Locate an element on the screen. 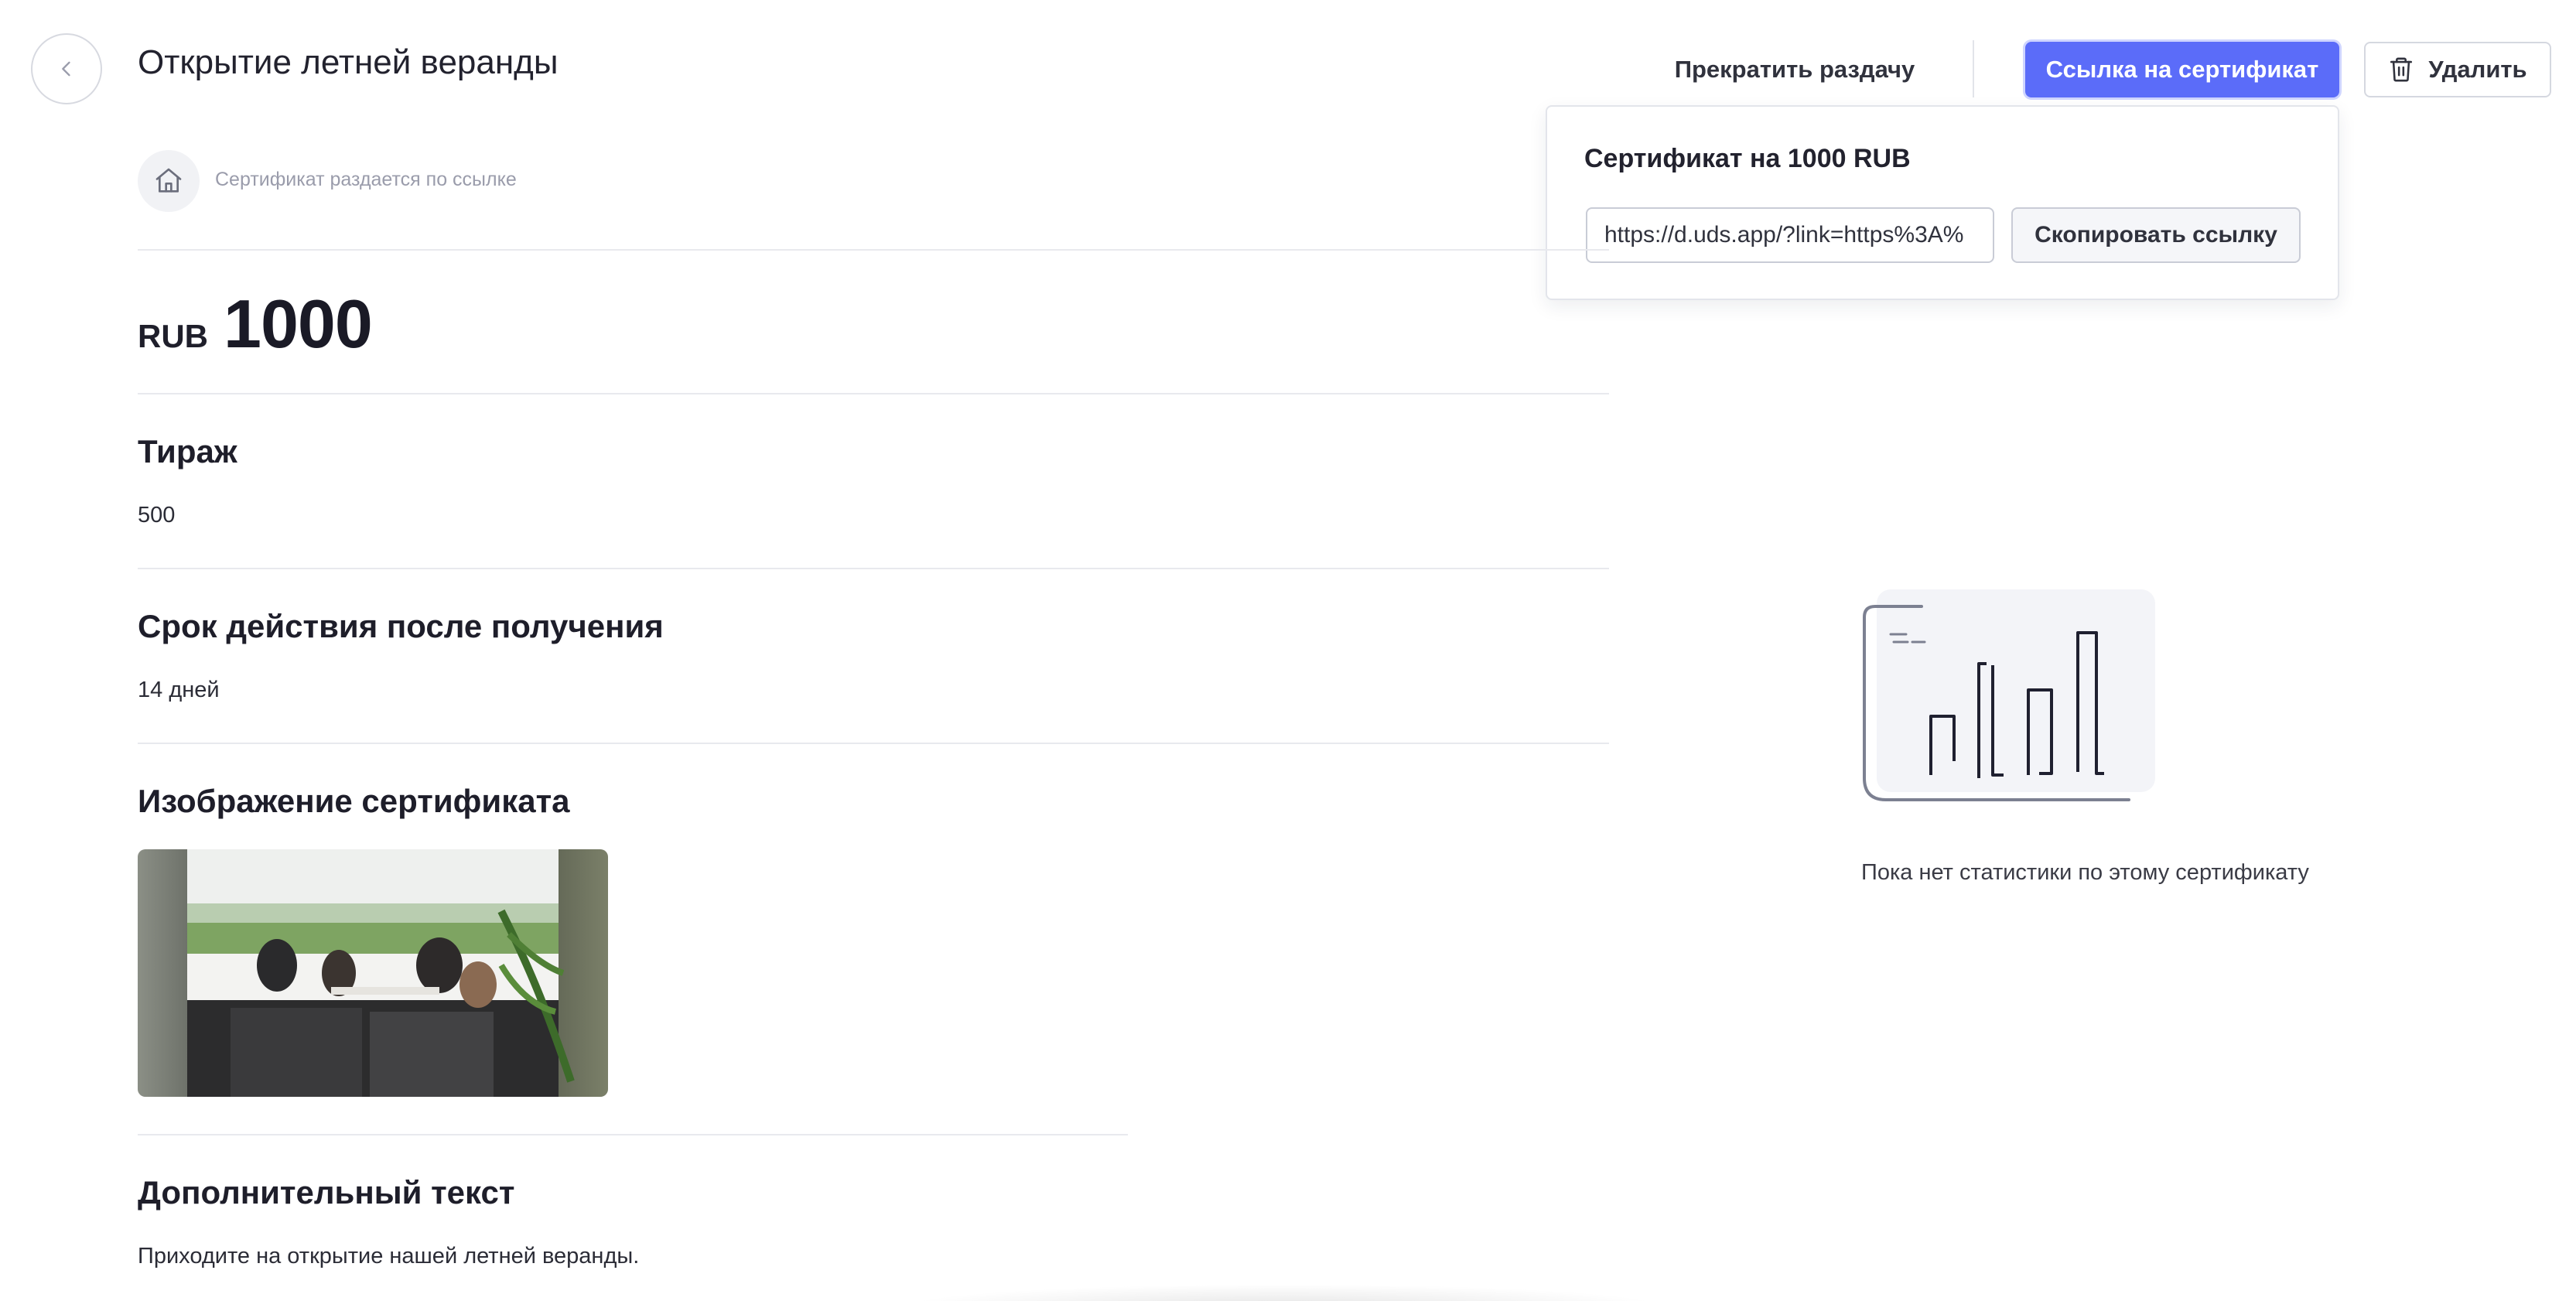  certificate-image is located at coordinates (373, 973).